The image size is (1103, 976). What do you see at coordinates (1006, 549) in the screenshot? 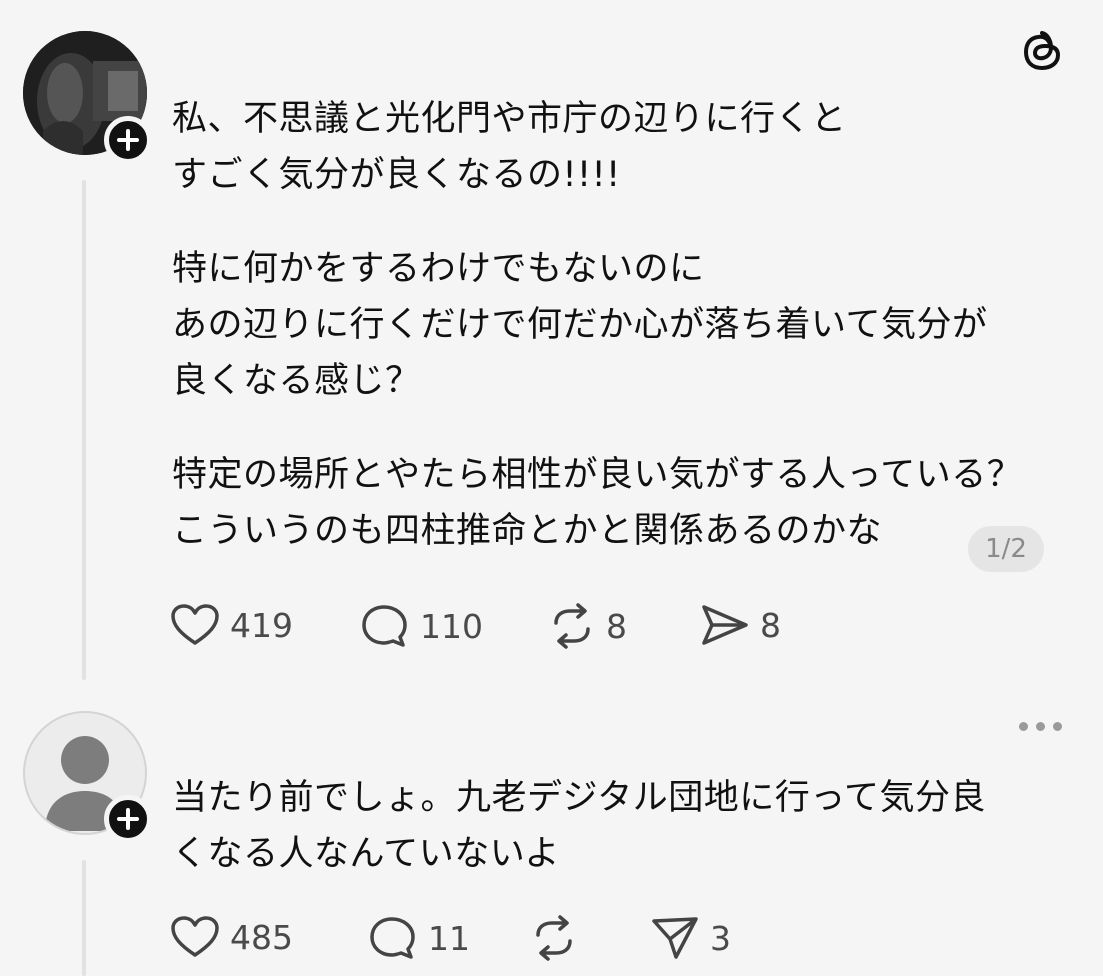
I see `page-indicator: 1/2` at bounding box center [1006, 549].